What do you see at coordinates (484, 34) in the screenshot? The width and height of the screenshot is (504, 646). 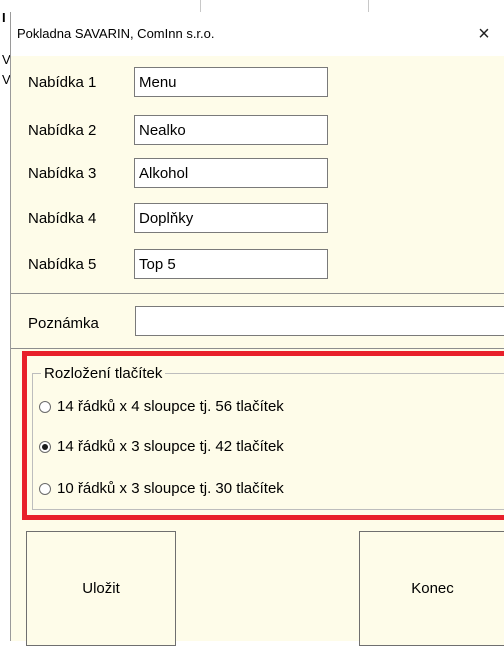 I see `close-icon: ×` at bounding box center [484, 34].